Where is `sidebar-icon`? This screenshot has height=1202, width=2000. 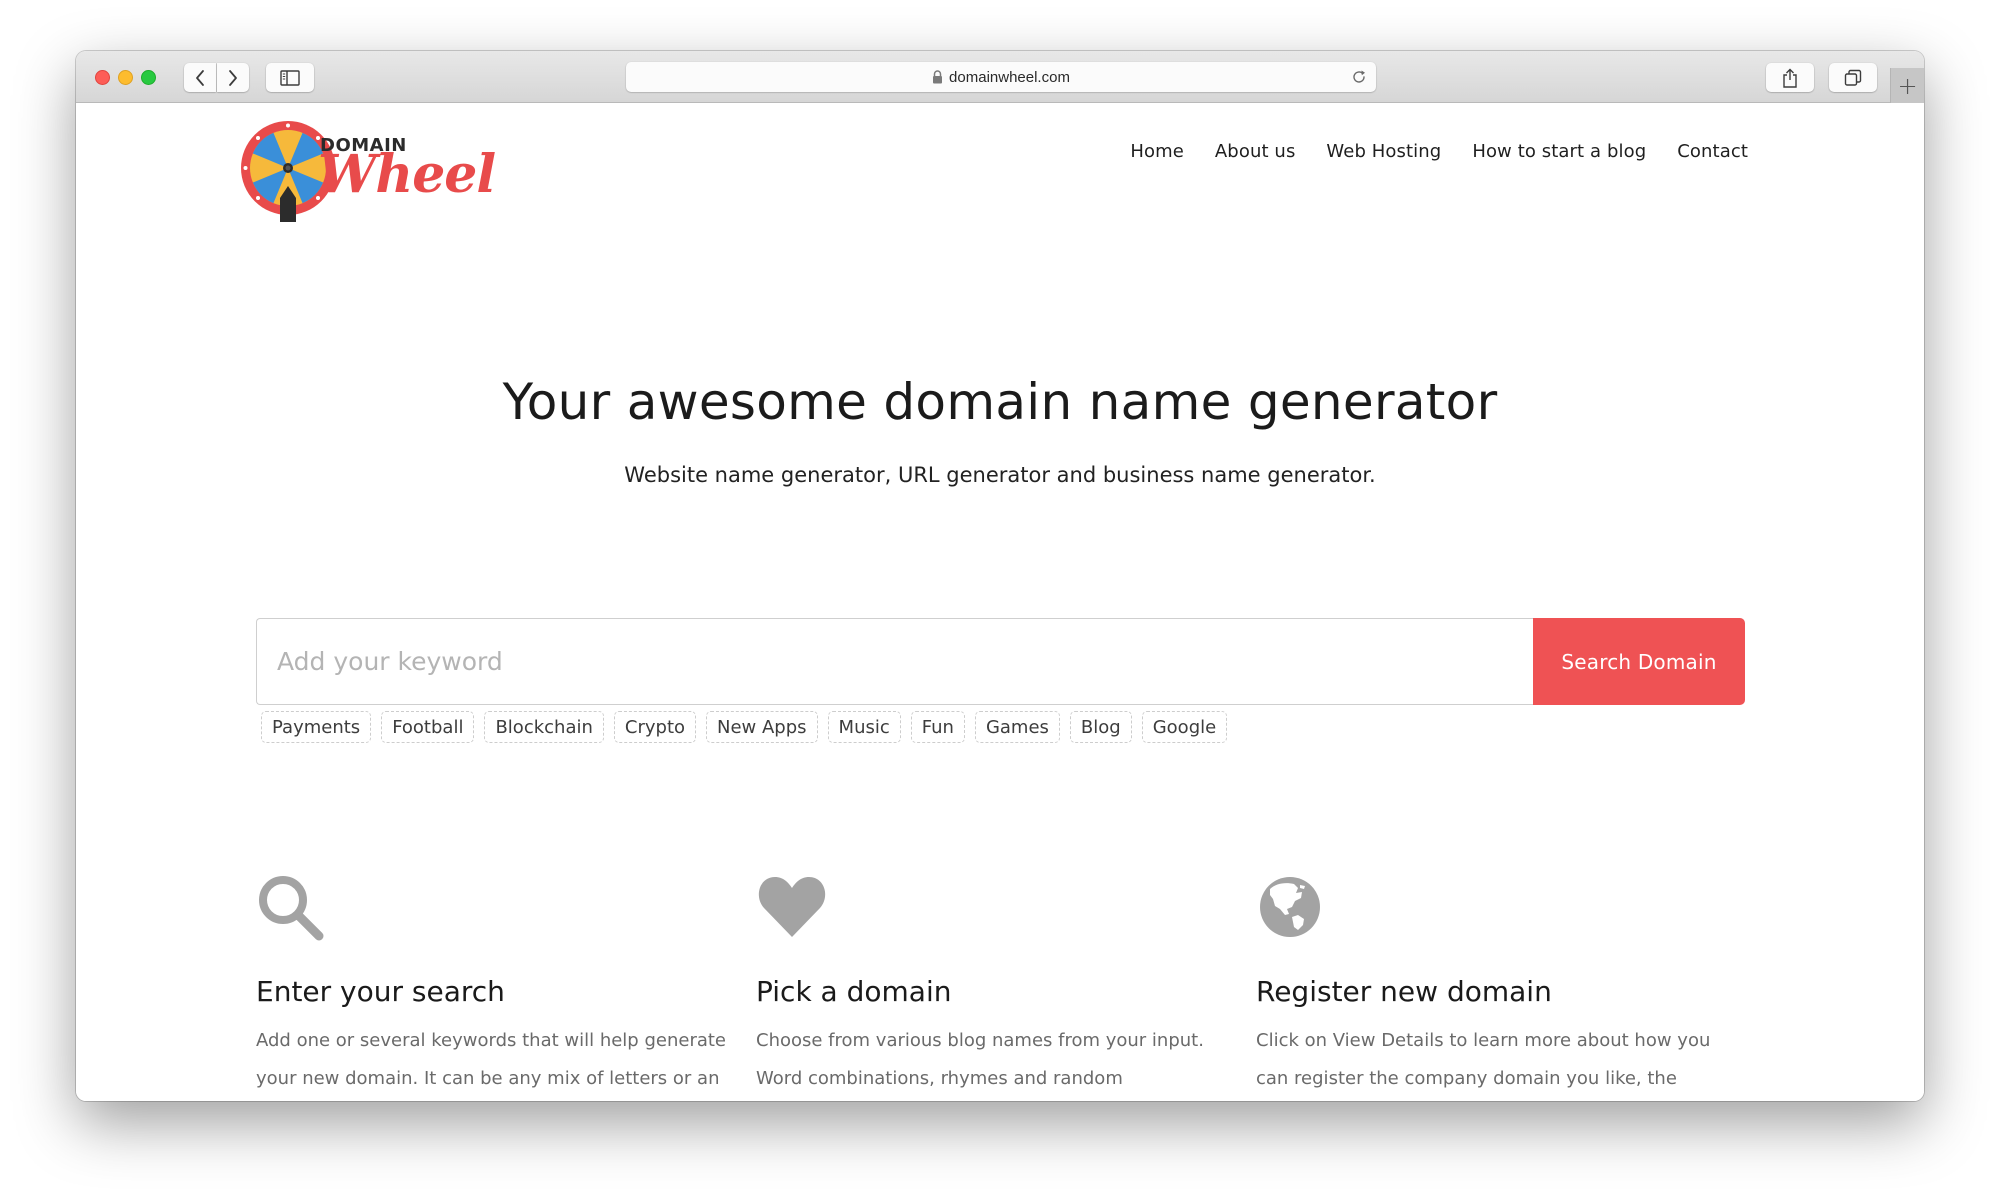
sidebar-icon is located at coordinates (290, 77).